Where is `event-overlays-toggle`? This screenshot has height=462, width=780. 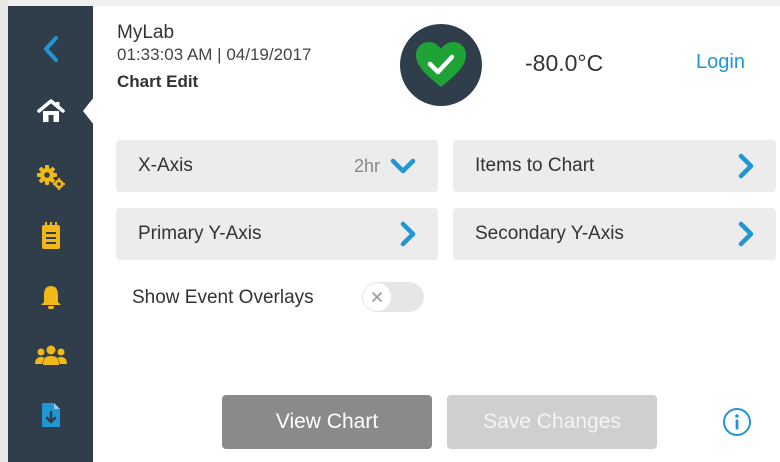
event-overlays-toggle is located at coordinates (393, 297).